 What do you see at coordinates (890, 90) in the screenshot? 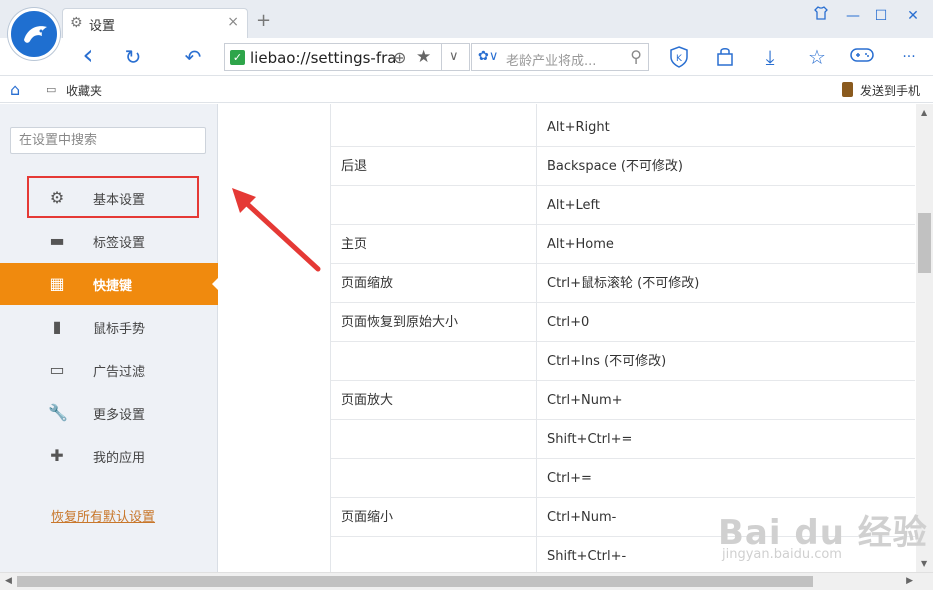
I see `send-to-phone-link: 发送到手机` at bounding box center [890, 90].